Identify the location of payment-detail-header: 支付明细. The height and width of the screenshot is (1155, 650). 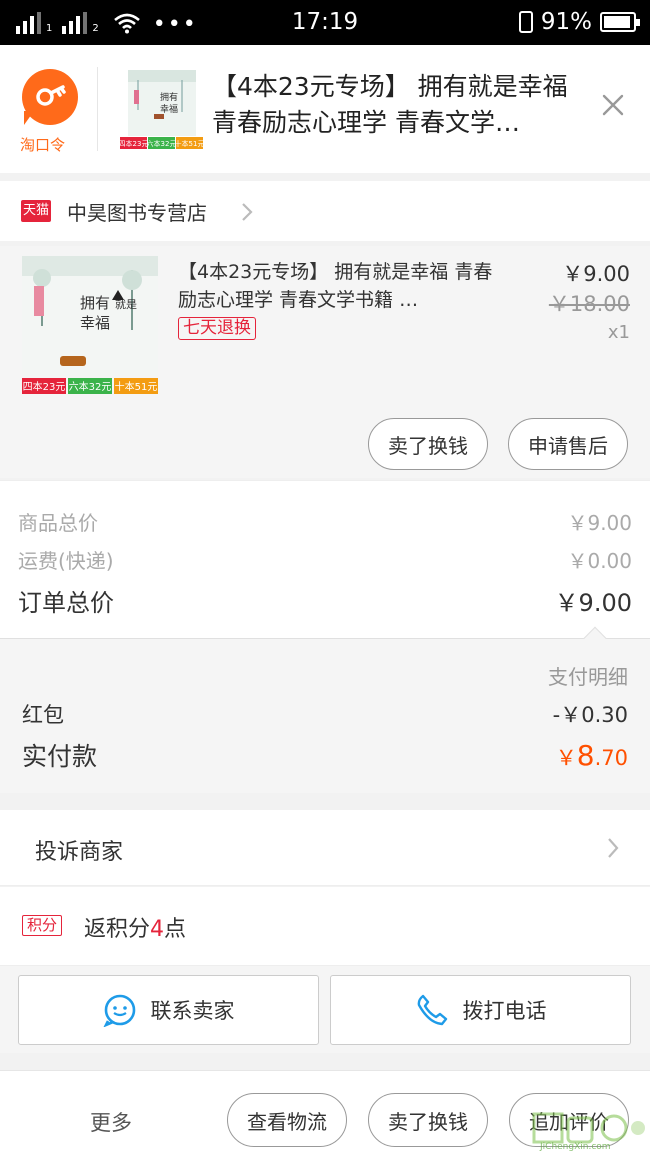
(588, 677).